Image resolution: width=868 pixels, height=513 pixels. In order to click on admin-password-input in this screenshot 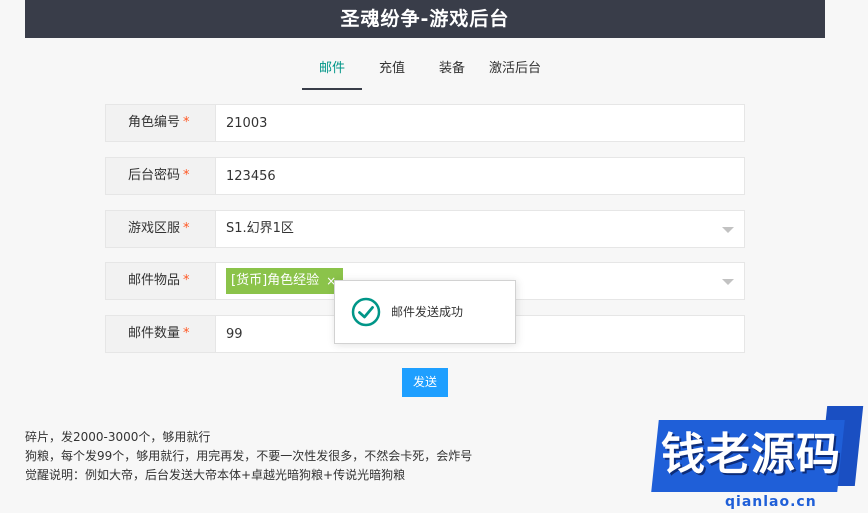, I will do `click(480, 176)`.